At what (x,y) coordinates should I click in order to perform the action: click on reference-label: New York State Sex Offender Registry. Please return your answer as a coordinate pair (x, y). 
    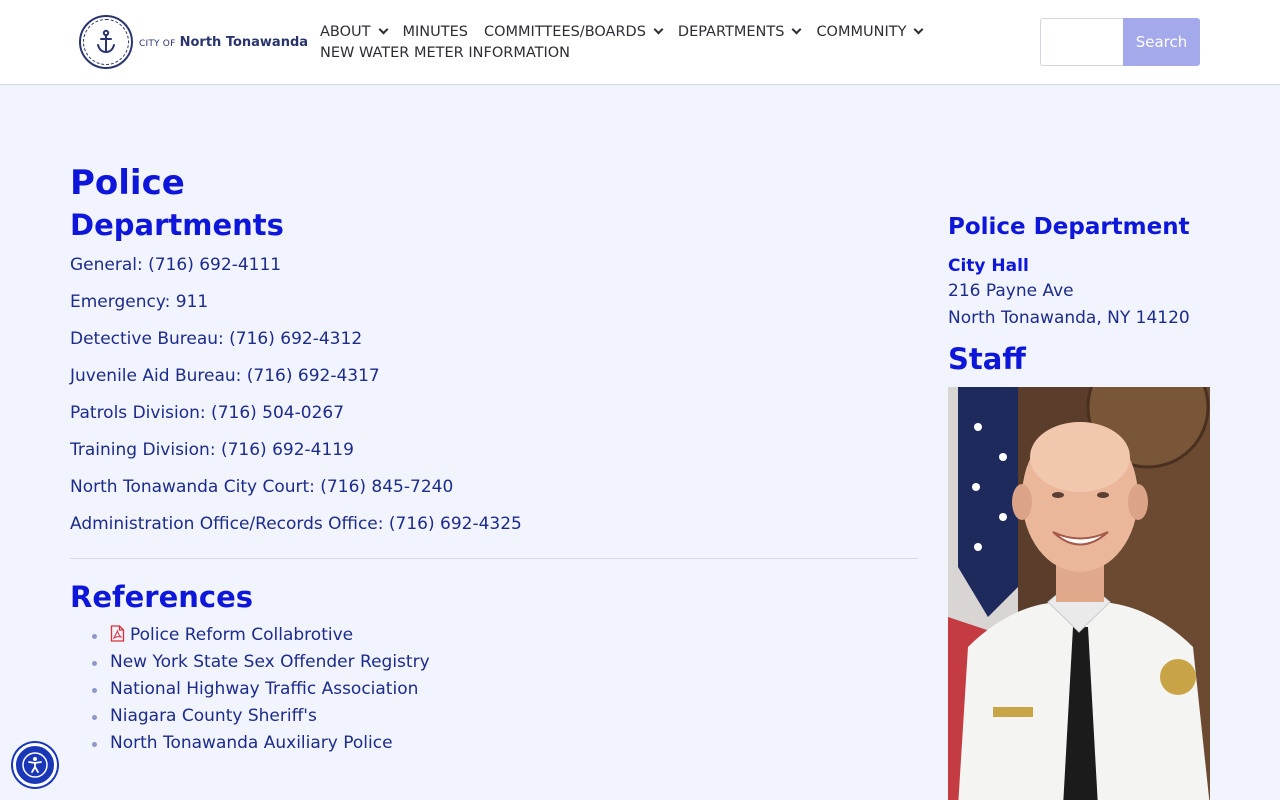
    Looking at the image, I should click on (270, 662).